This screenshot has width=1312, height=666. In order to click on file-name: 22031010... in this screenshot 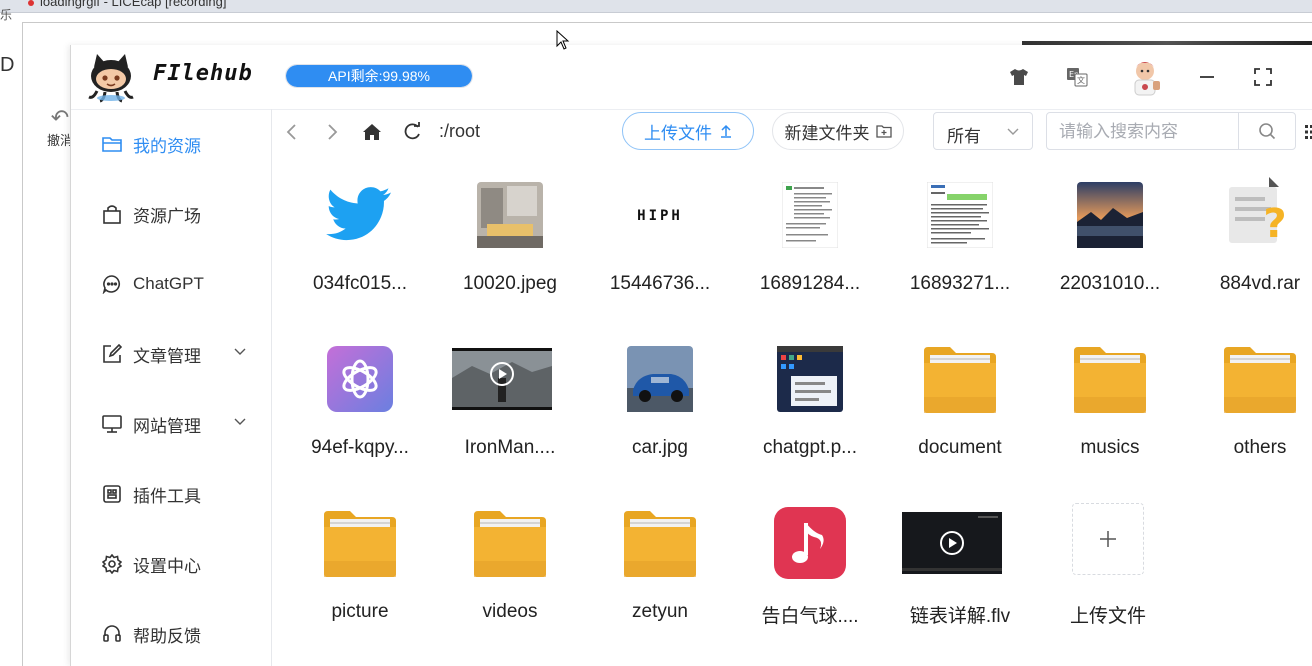, I will do `click(1110, 283)`.